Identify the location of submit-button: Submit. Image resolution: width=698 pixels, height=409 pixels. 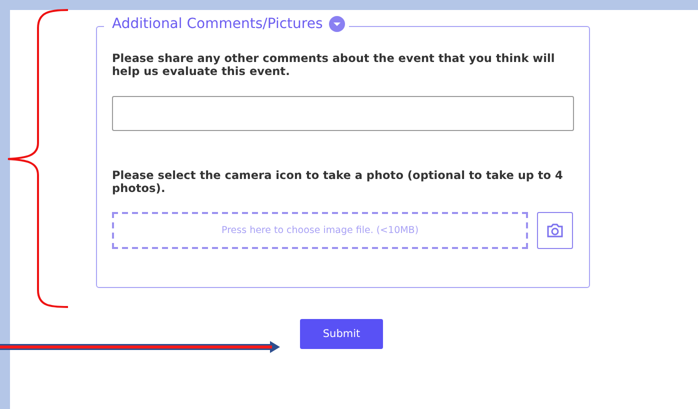
(341, 334).